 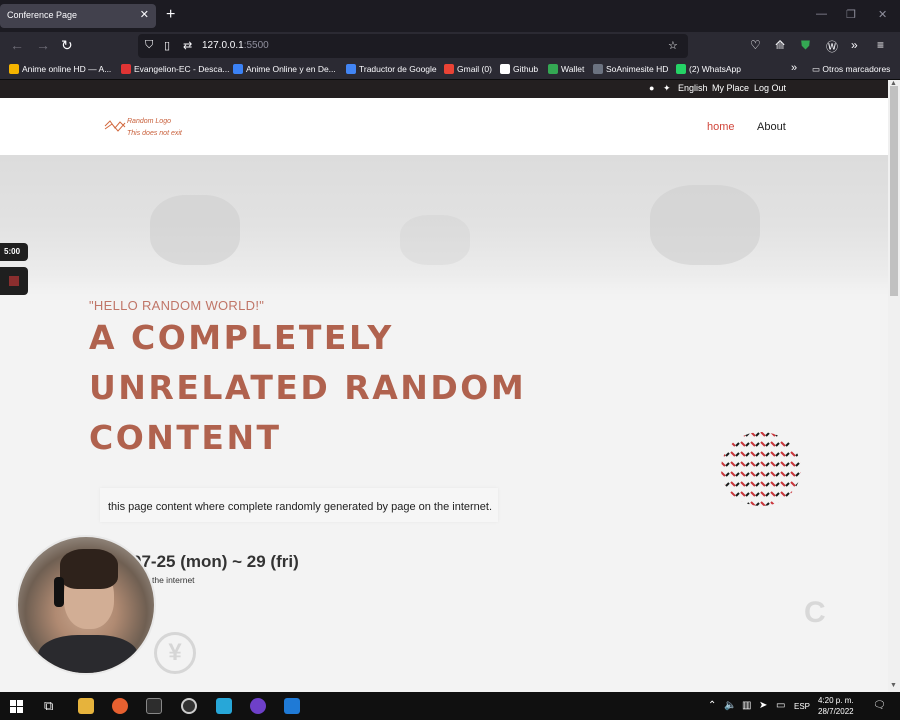 I want to click on notifications-icon: 🗨, so click(x=879, y=705).